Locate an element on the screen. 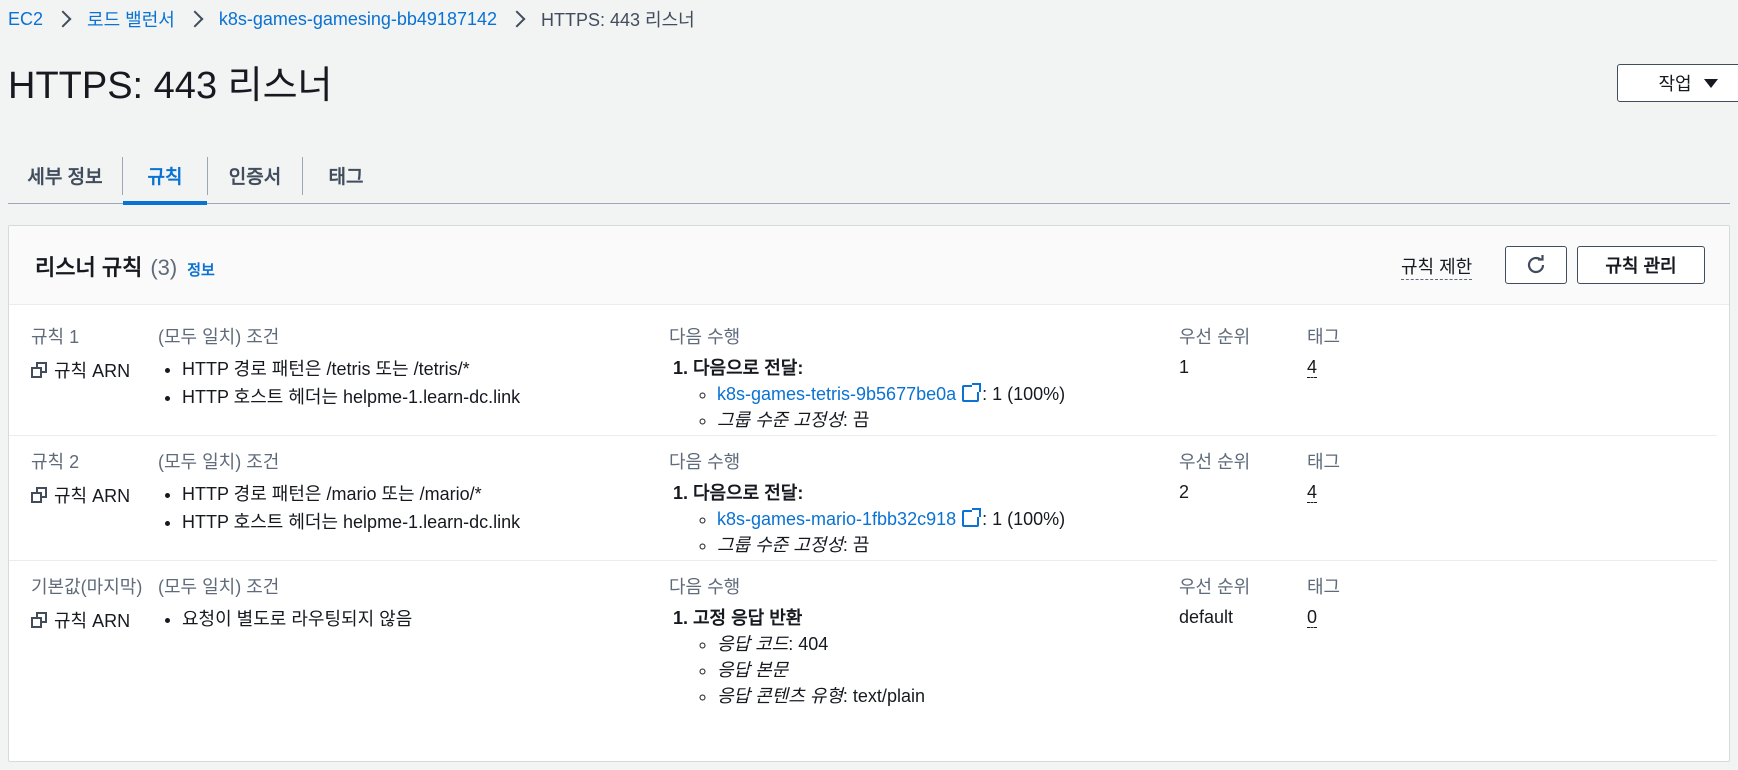 This screenshot has width=1738, height=770. page-title: HTTPS: 443 리스너 is located at coordinates (170, 86).